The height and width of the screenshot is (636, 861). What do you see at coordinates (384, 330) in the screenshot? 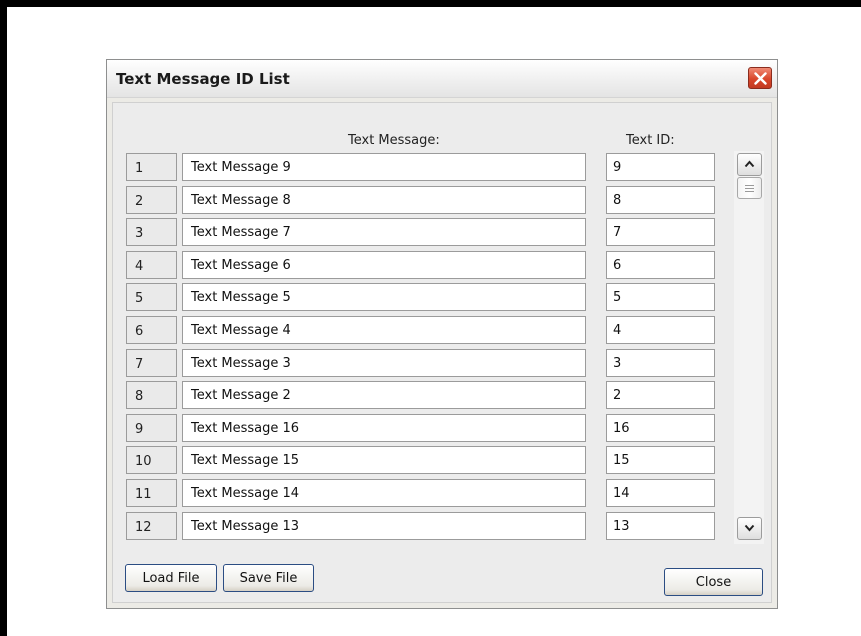
I see `text-message-field: Text Message 4` at bounding box center [384, 330].